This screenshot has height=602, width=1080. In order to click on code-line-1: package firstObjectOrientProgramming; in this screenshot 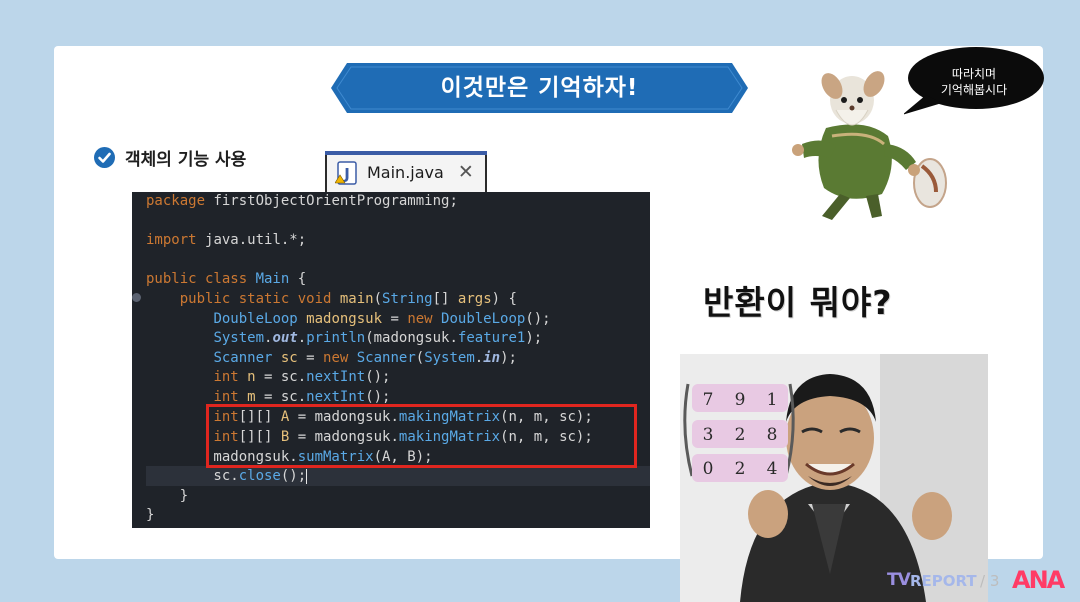, I will do `click(302, 201)`.